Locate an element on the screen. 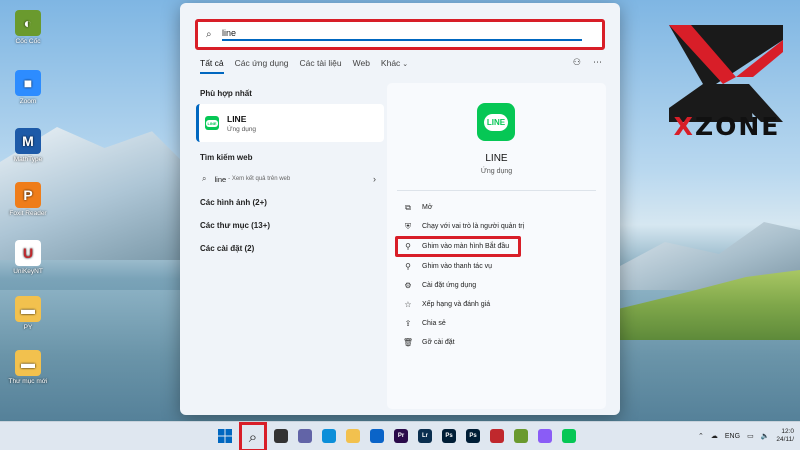 The height and width of the screenshot is (450, 800). tab-web: Web is located at coordinates (361, 66).